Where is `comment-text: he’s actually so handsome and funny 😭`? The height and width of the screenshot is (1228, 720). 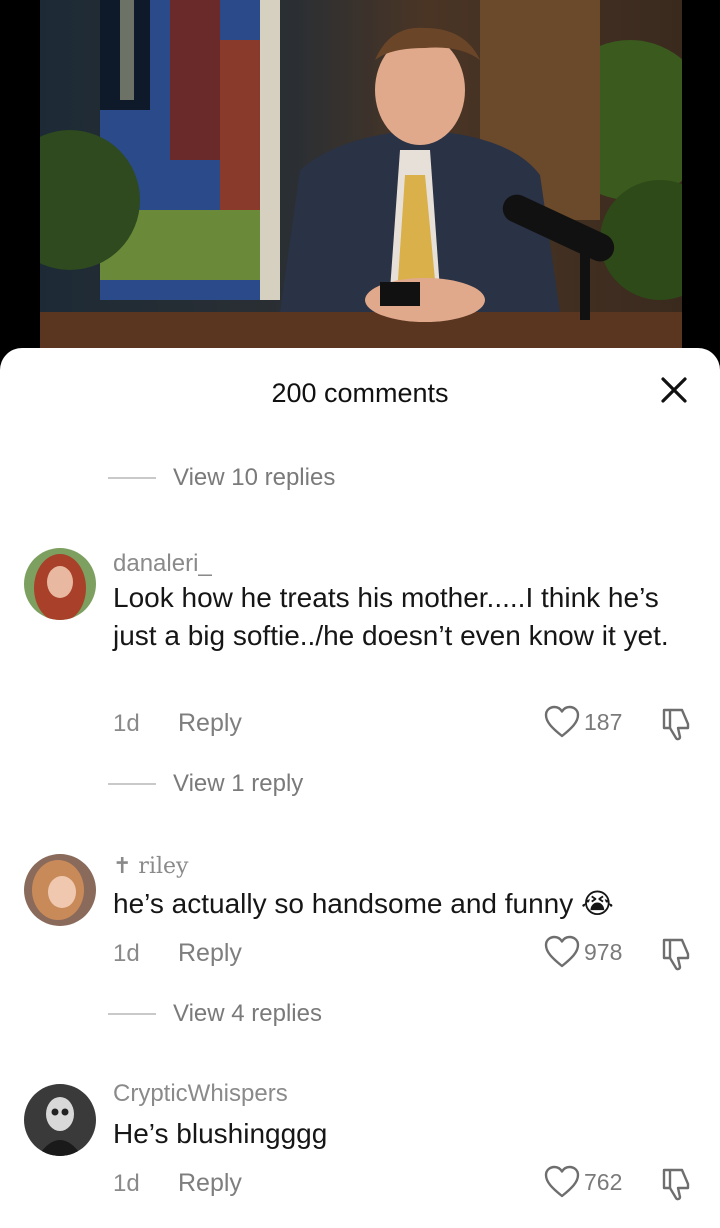 comment-text: he’s actually so handsome and funny 😭 is located at coordinates (398, 904).